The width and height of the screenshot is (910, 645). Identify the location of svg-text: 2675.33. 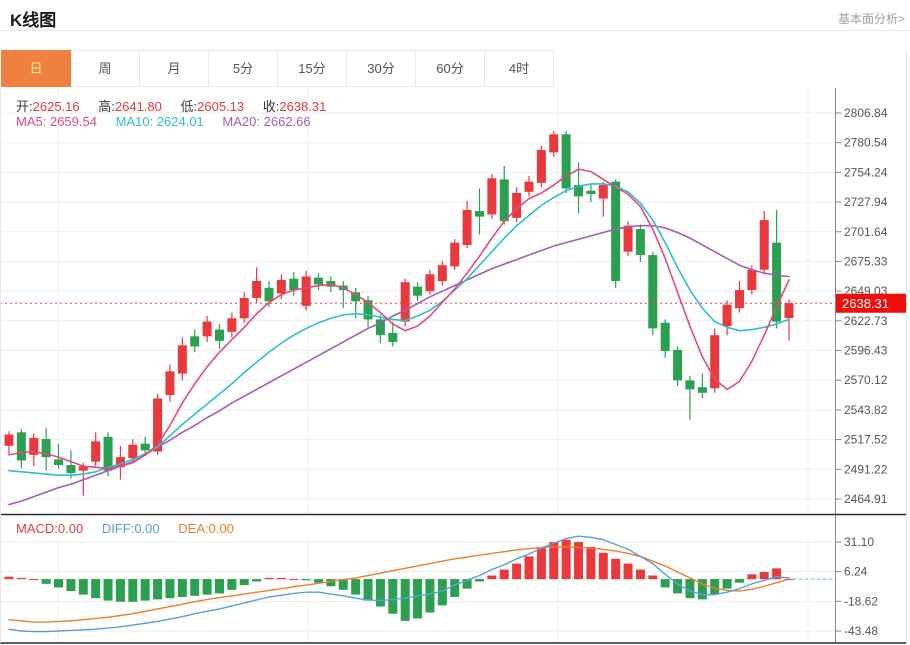
(866, 261).